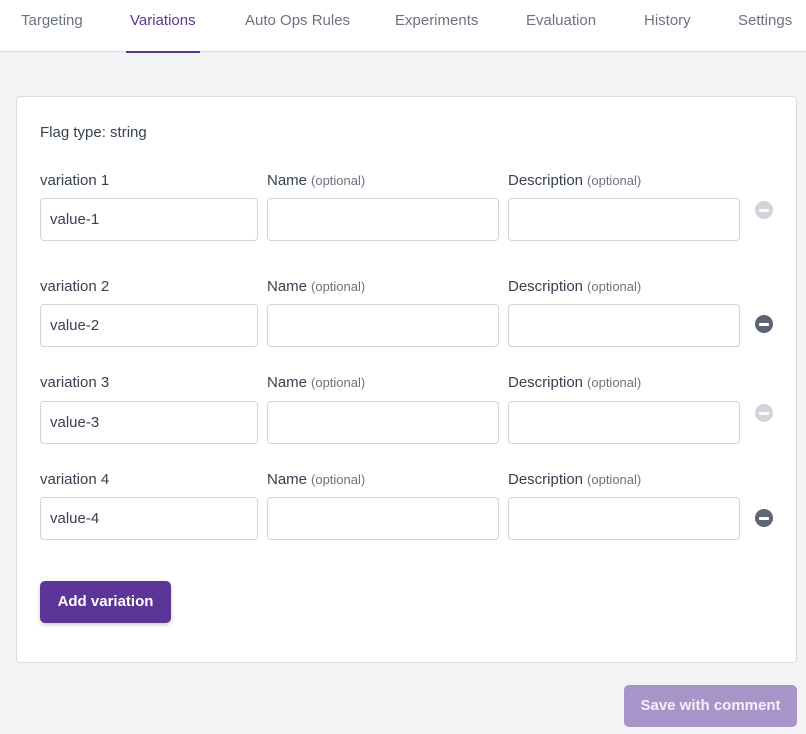 The image size is (806, 734). I want to click on variation-label: variation 3, so click(75, 382).